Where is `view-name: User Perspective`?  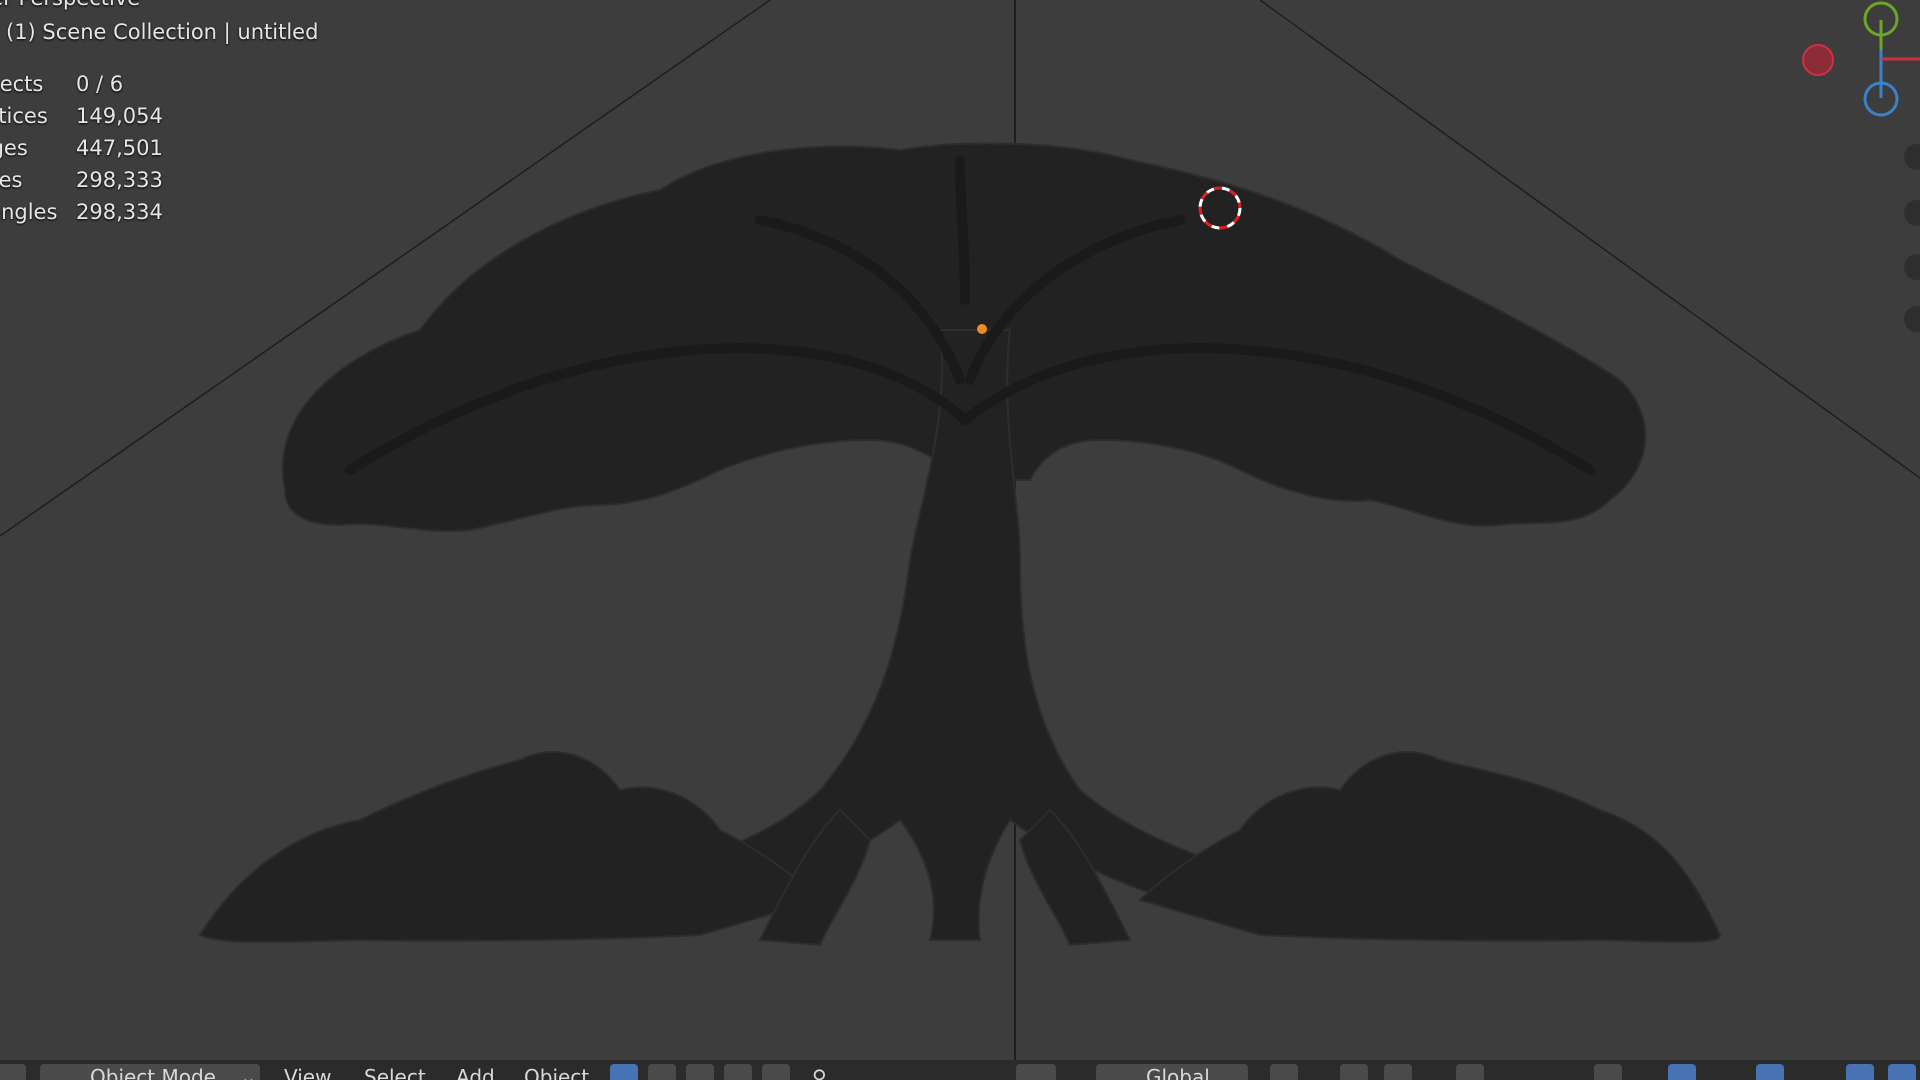
view-name: User Perspective is located at coordinates (70, 5).